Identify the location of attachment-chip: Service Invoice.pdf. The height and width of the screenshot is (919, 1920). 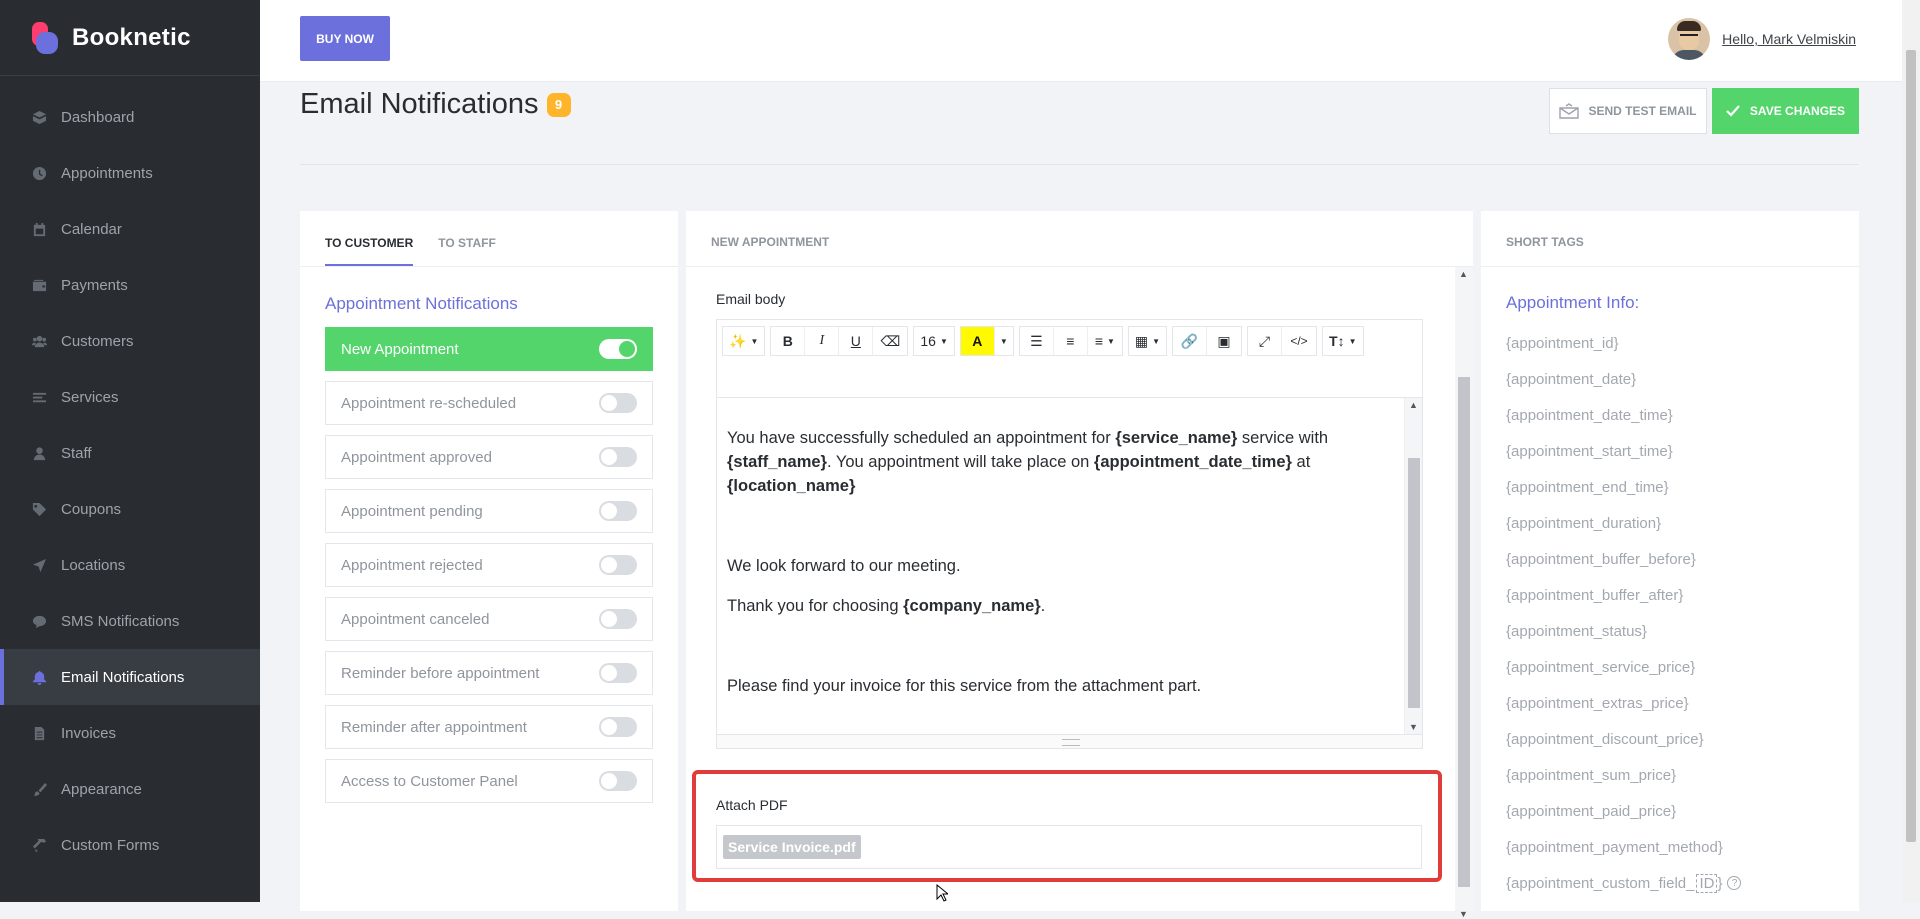
(792, 847).